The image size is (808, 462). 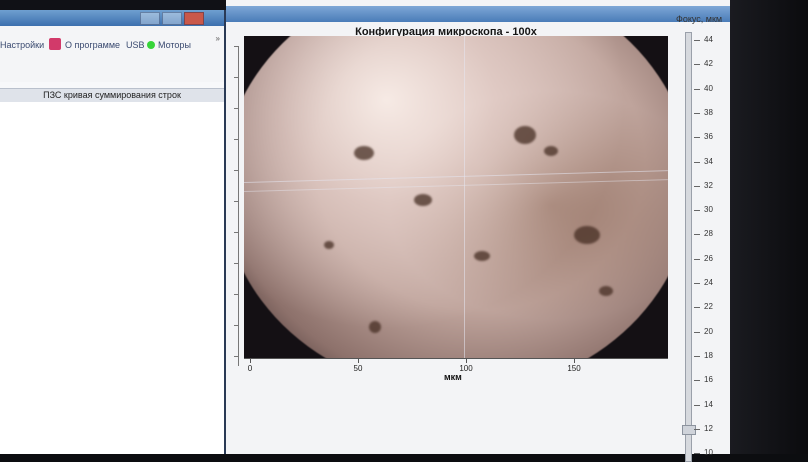 I want to click on motors-menu: Моторы, so click(x=174, y=45).